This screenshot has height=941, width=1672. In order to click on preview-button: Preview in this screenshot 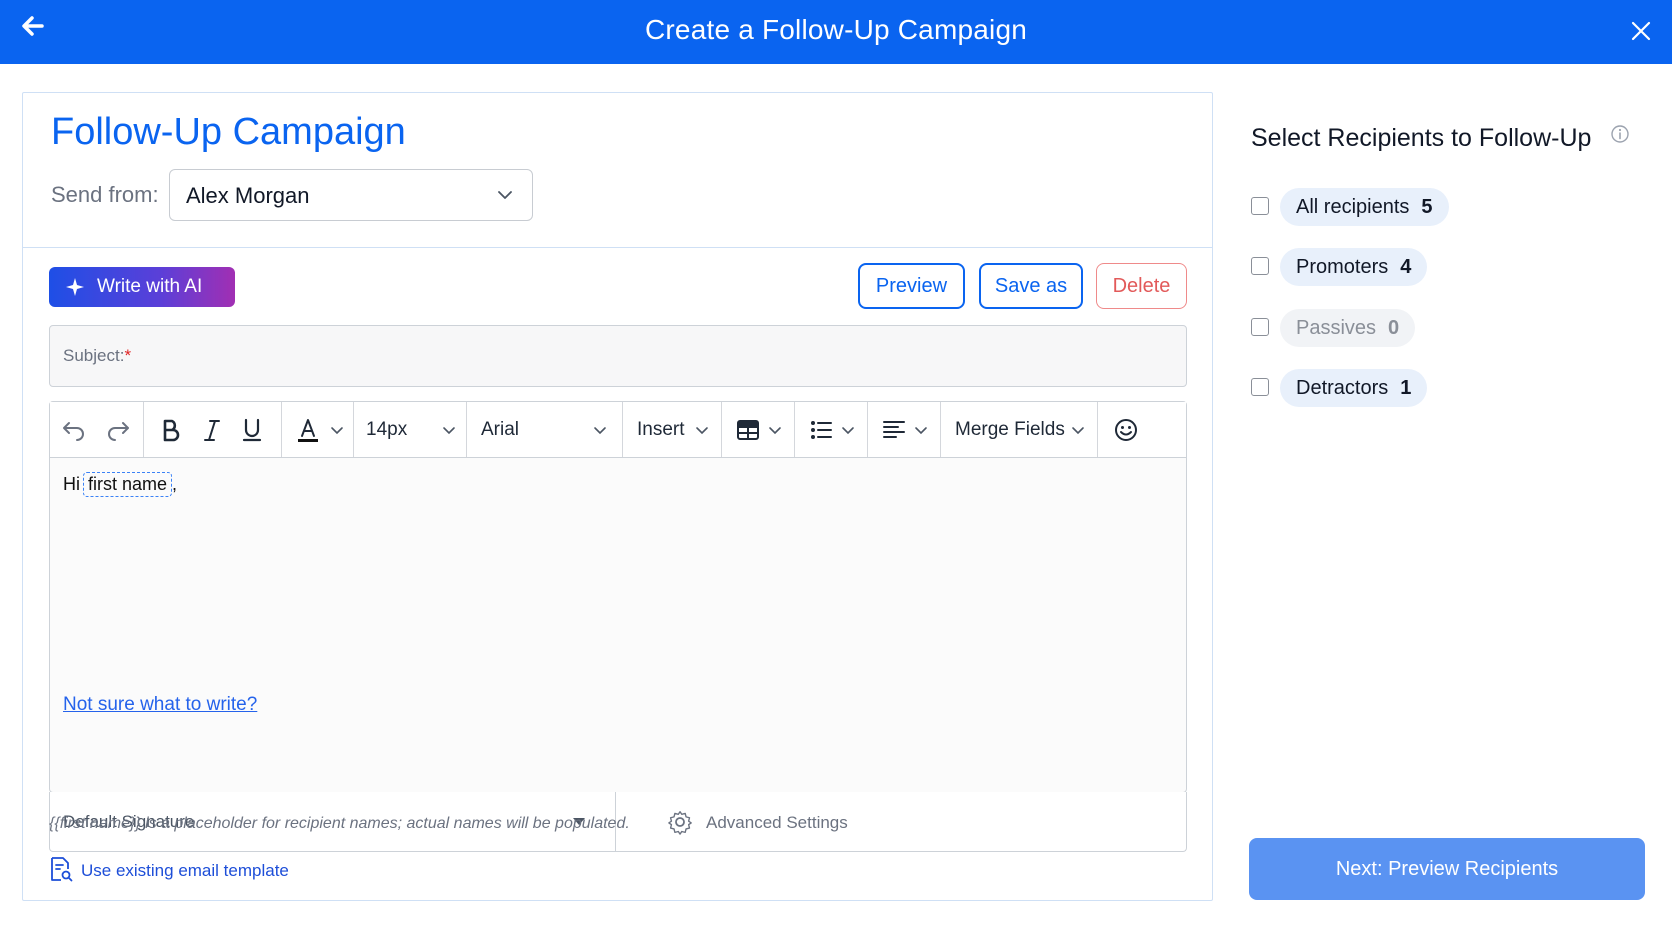, I will do `click(911, 286)`.